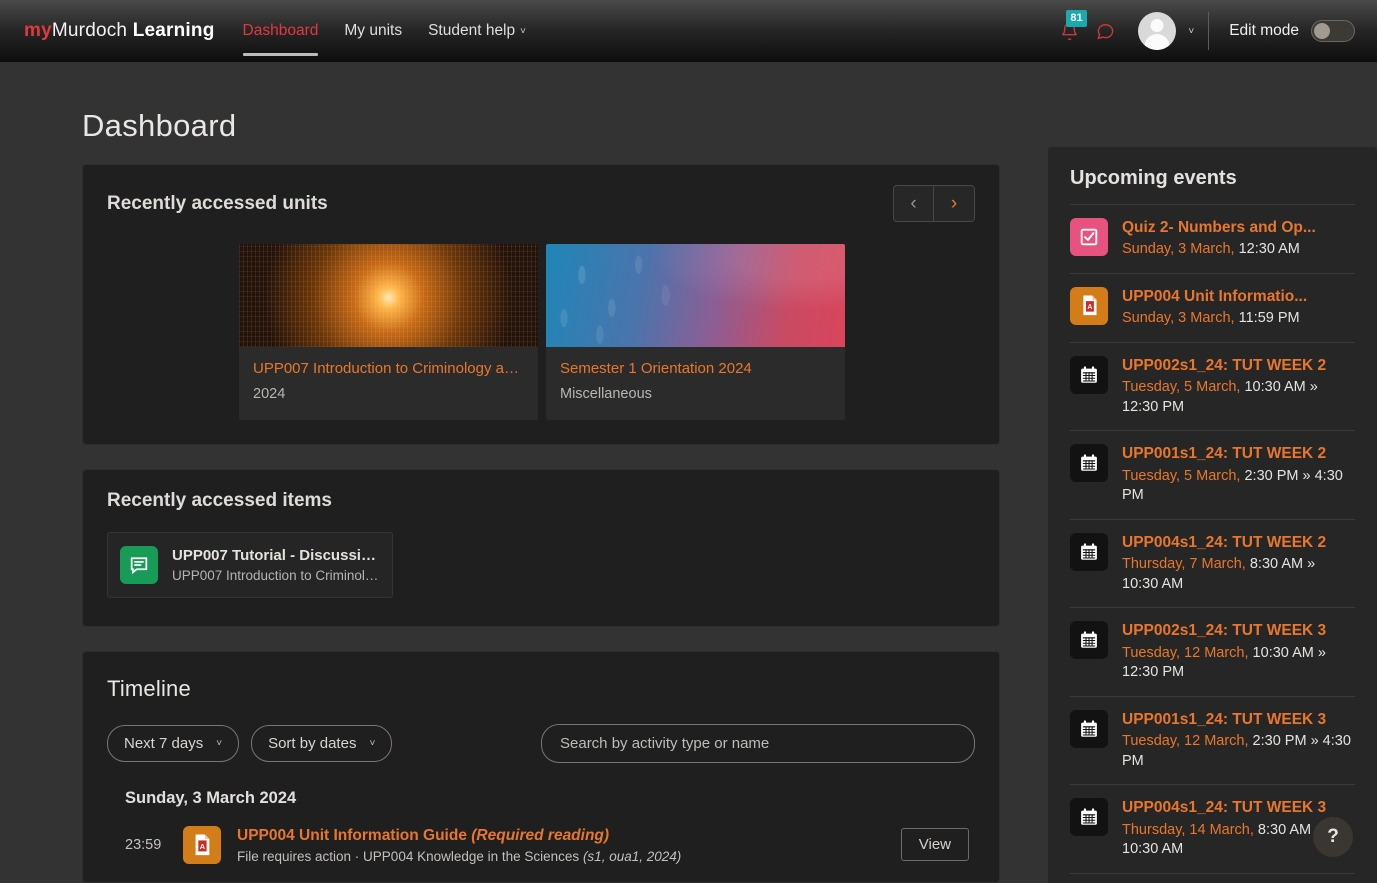 This screenshot has height=883, width=1377. I want to click on notifications-button: 81, so click(1069, 29).